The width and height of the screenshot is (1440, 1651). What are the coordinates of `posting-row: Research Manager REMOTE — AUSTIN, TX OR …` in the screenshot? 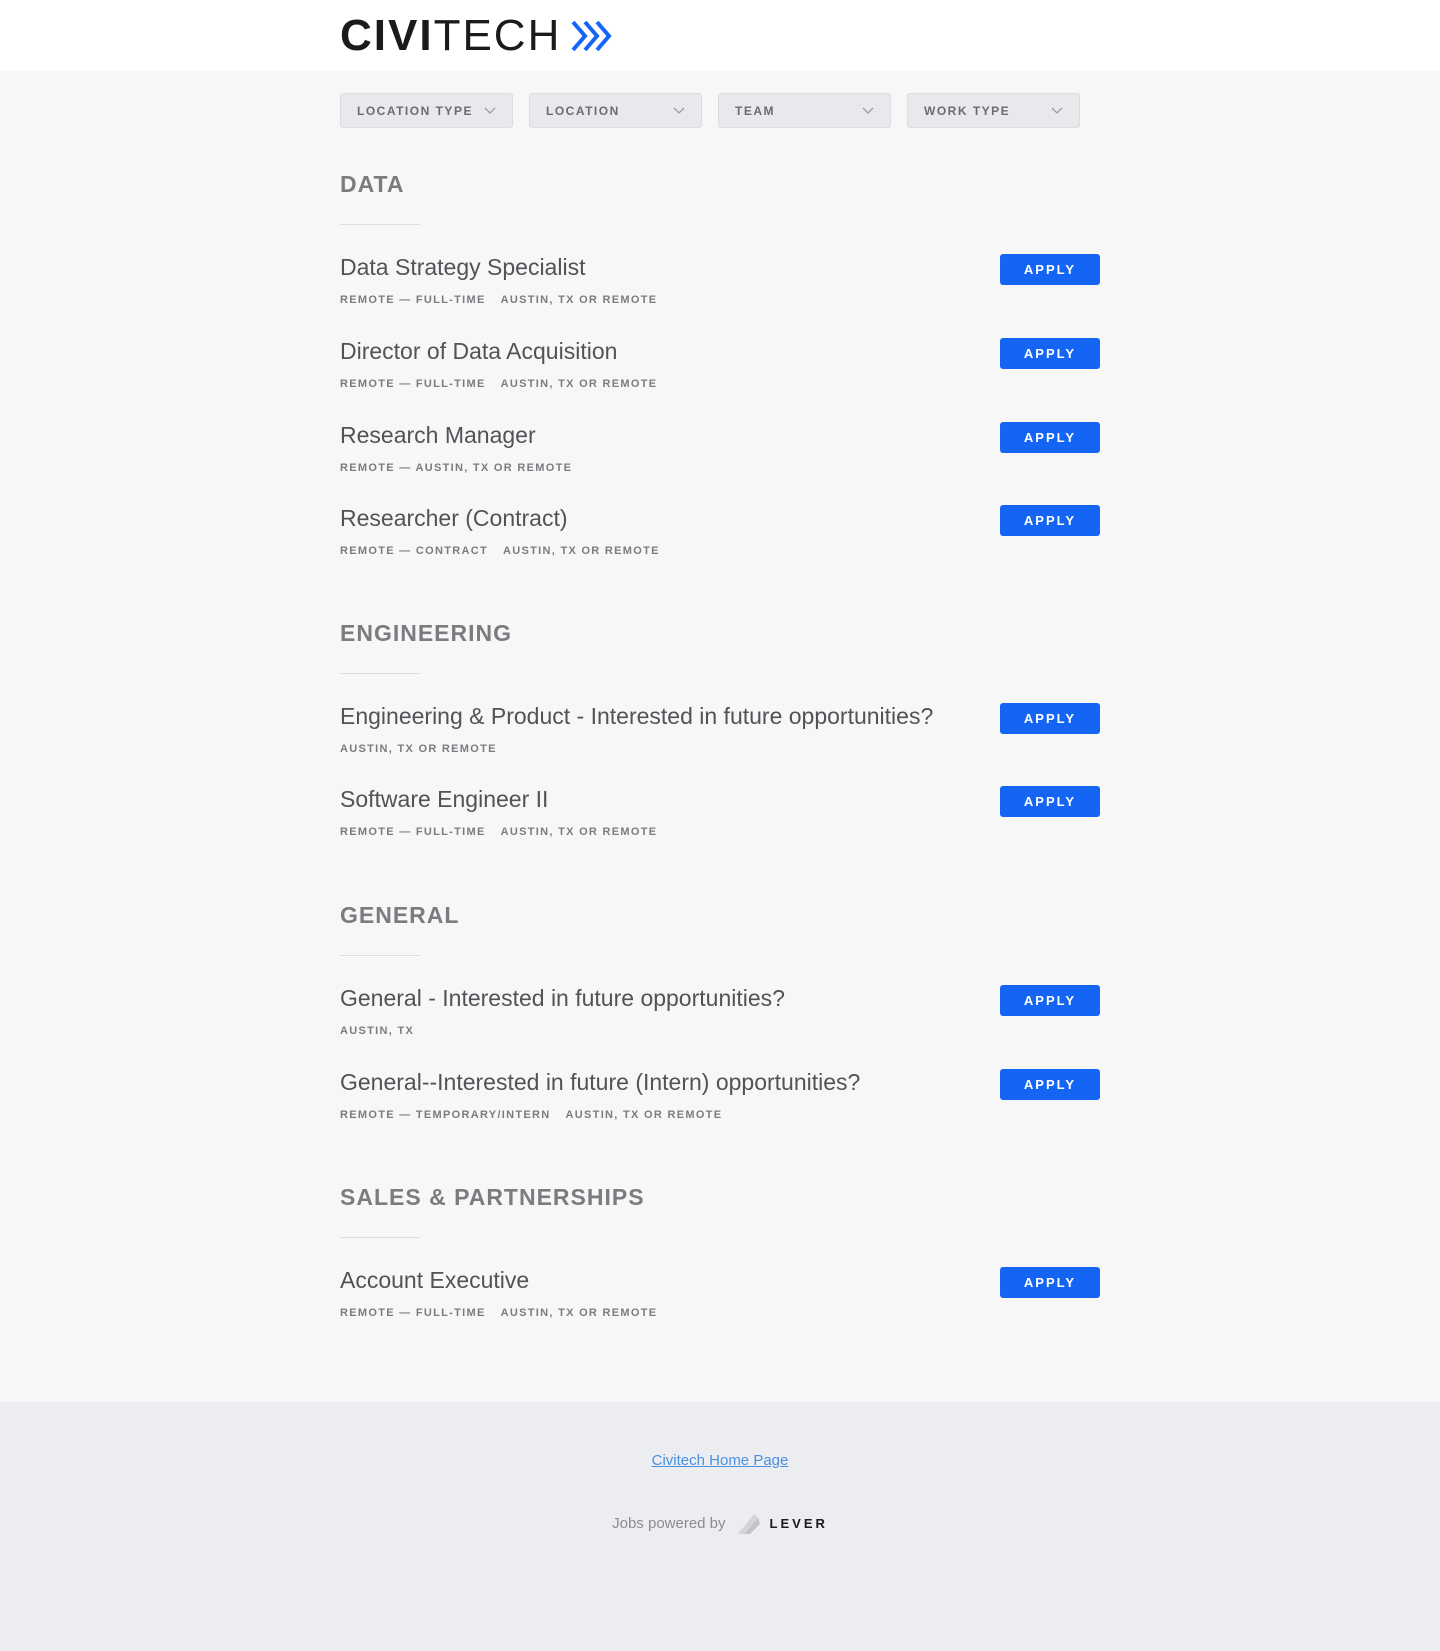 It's located at (720, 455).